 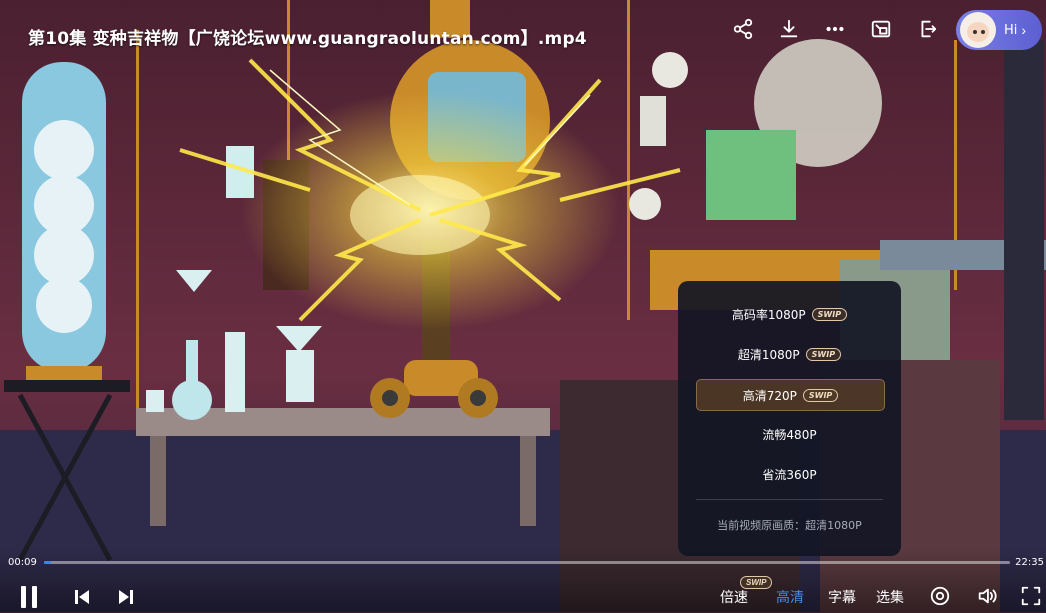 I want to click on quality-option-label: 高码率1080P, so click(x=768, y=314).